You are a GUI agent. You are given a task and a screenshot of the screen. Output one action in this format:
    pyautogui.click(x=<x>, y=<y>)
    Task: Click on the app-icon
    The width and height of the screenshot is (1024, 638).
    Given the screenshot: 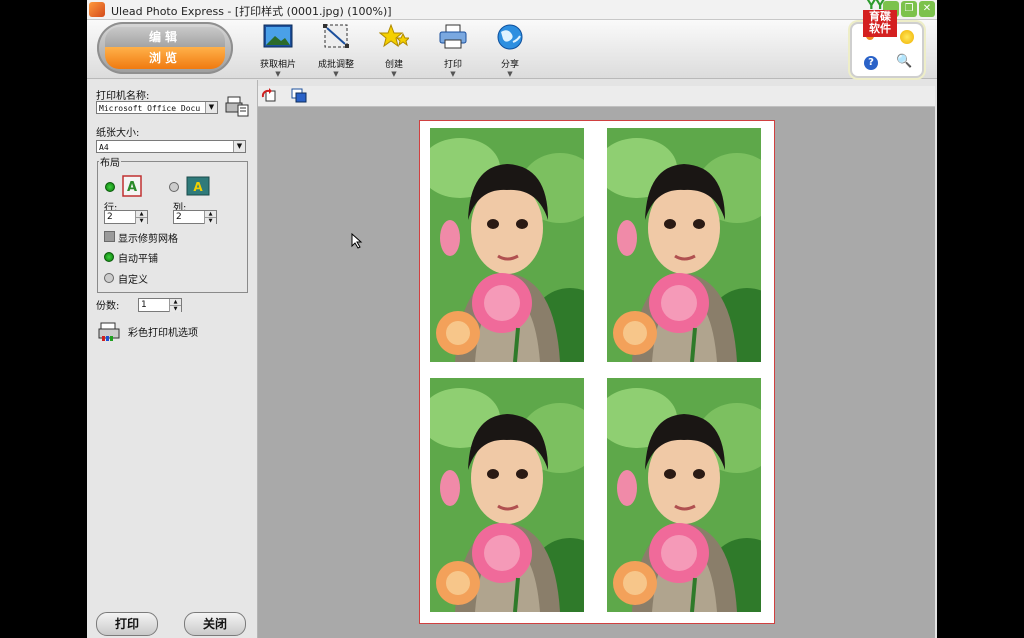 What is the action you would take?
    pyautogui.click(x=97, y=9)
    